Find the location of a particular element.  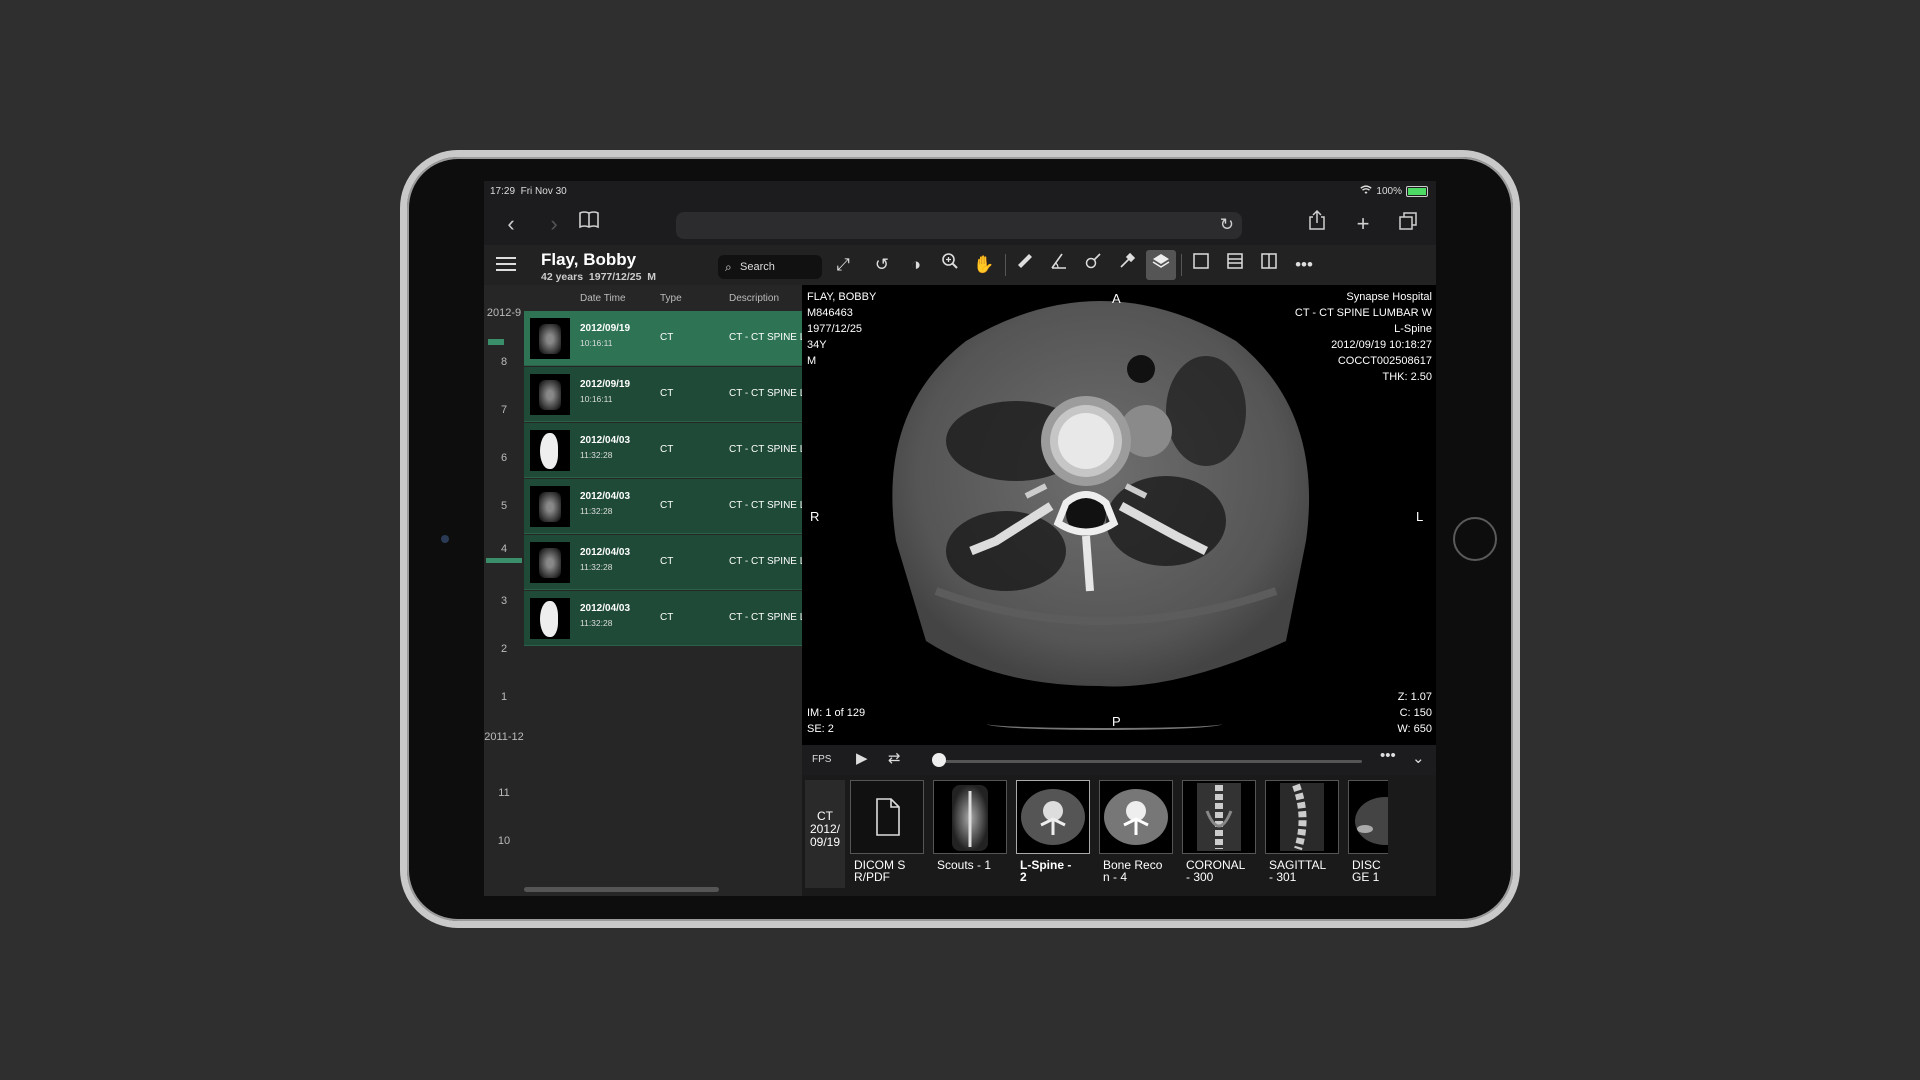

frame-slider is located at coordinates (1150, 761).